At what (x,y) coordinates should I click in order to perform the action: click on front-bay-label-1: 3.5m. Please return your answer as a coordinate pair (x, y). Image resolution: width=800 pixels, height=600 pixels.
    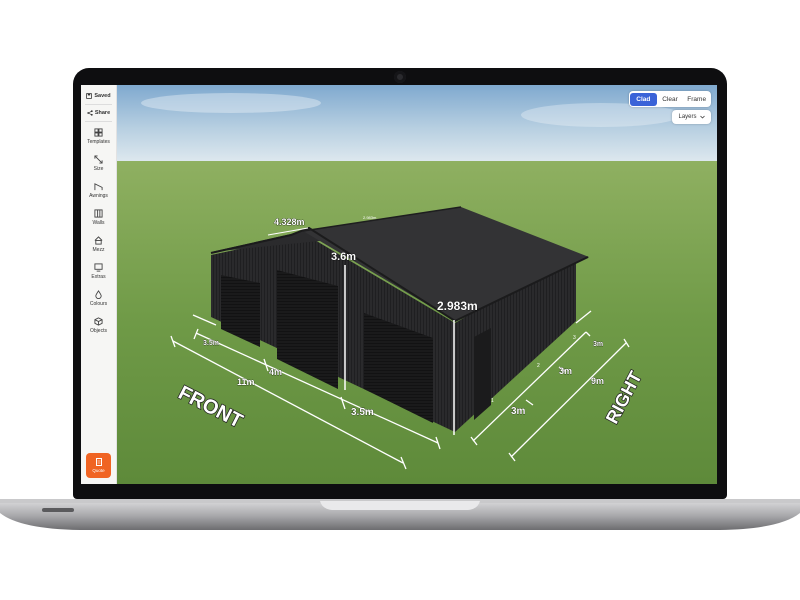
    Looking at the image, I should click on (211, 343).